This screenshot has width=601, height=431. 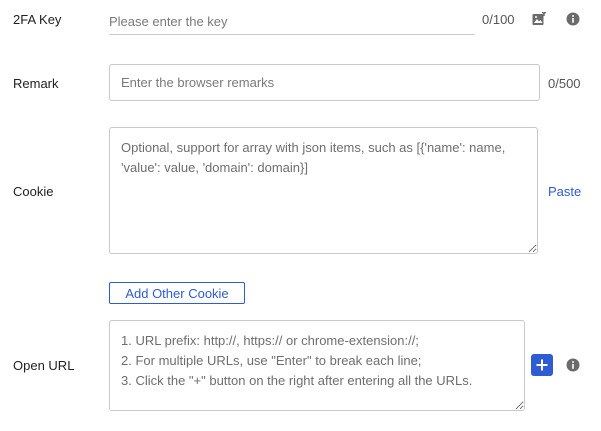 I want to click on image-add-icon, so click(x=539, y=19).